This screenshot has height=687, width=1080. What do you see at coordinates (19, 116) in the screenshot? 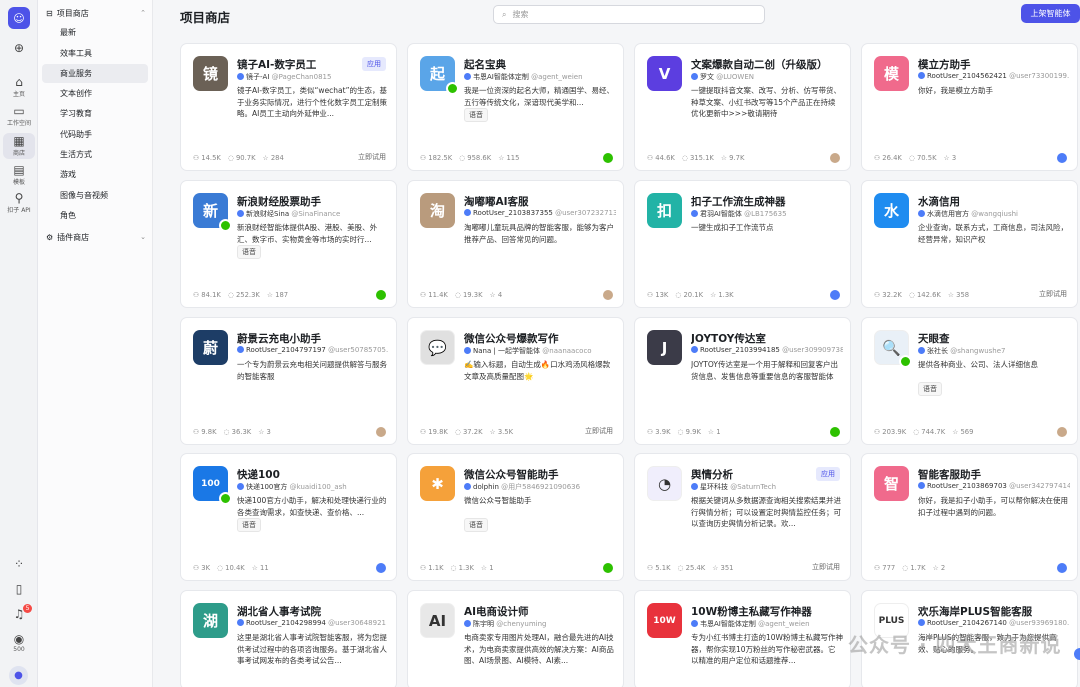
I see `rail-workspace: ▭ 工作空间` at bounding box center [19, 116].